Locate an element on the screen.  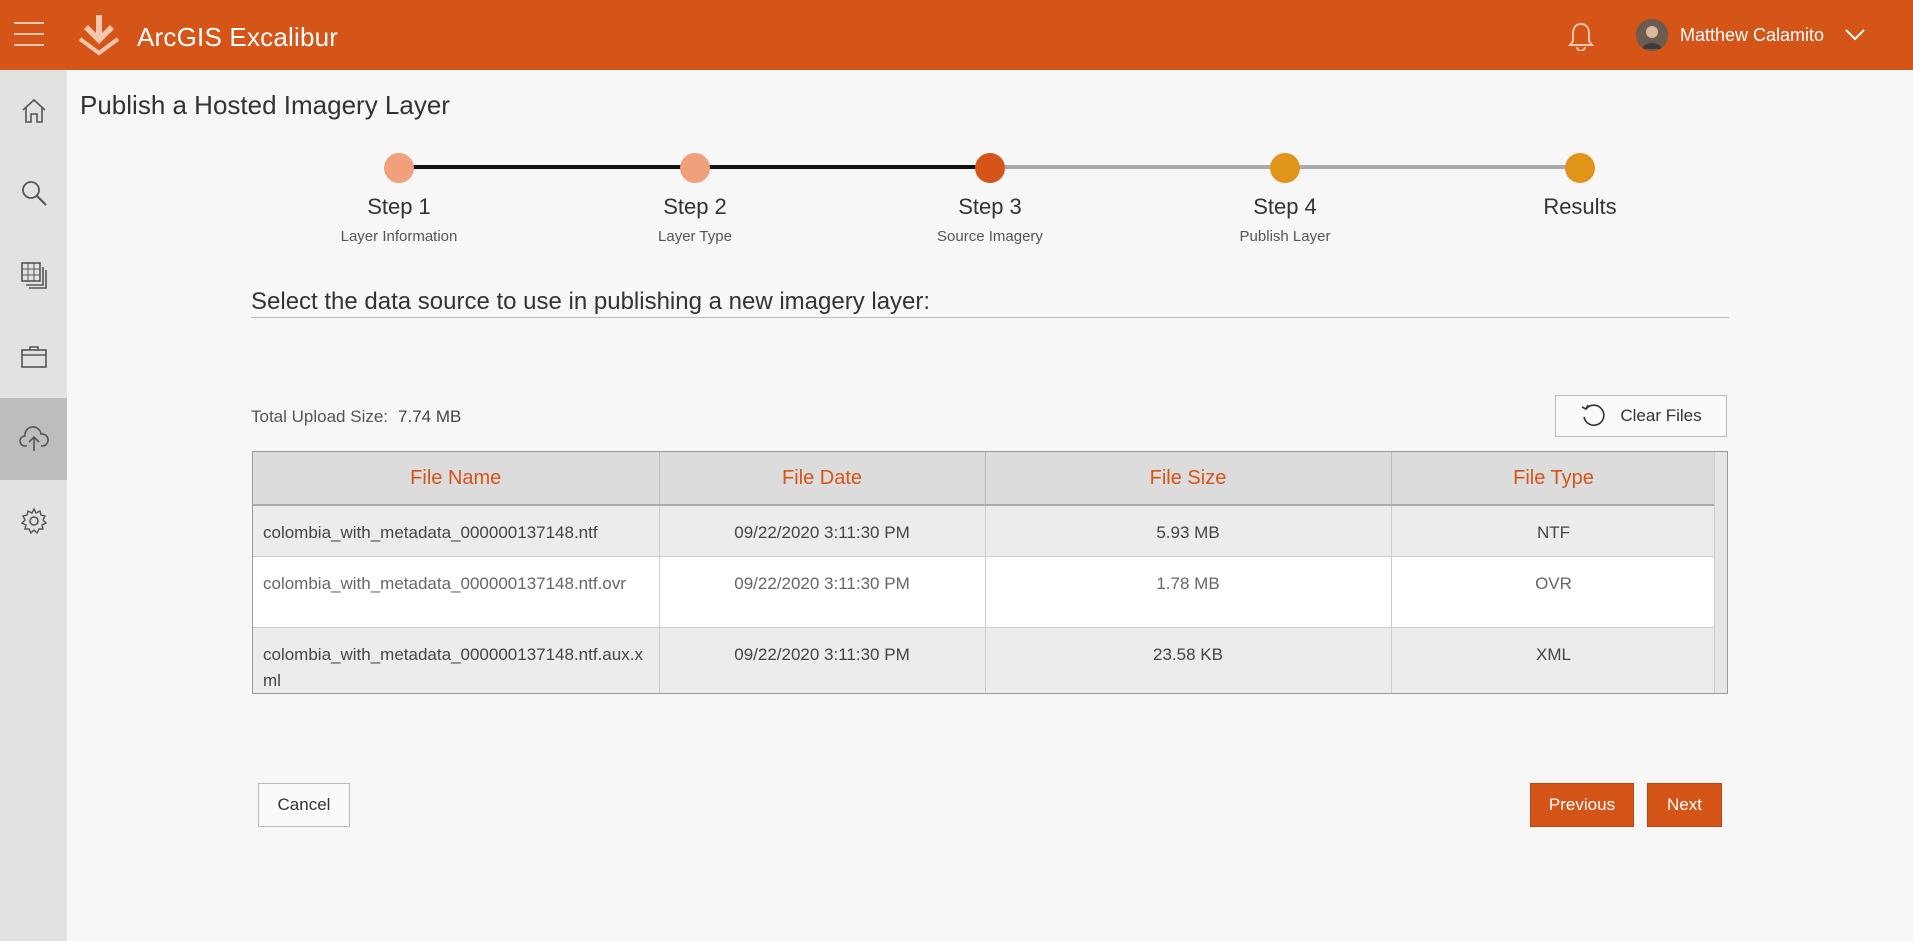
cloud-upload-icon is located at coordinates (33, 438).